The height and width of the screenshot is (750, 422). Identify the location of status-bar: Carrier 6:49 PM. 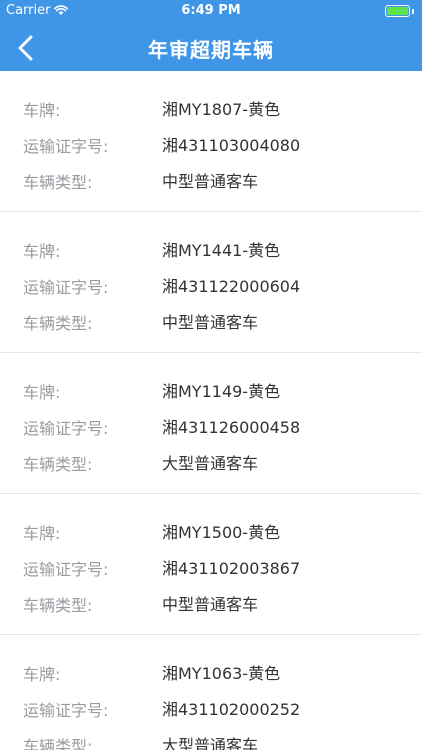
(211, 11).